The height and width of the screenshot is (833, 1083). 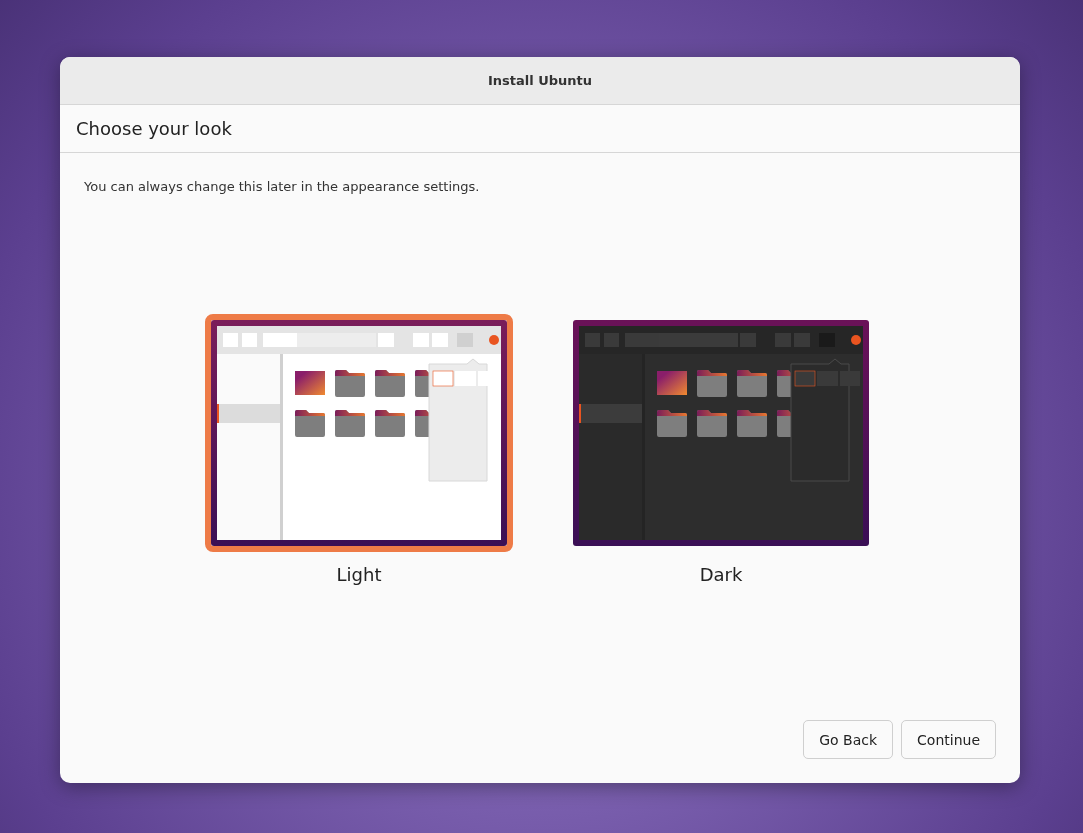 I want to click on back-button: Go Back, so click(x=848, y=739).